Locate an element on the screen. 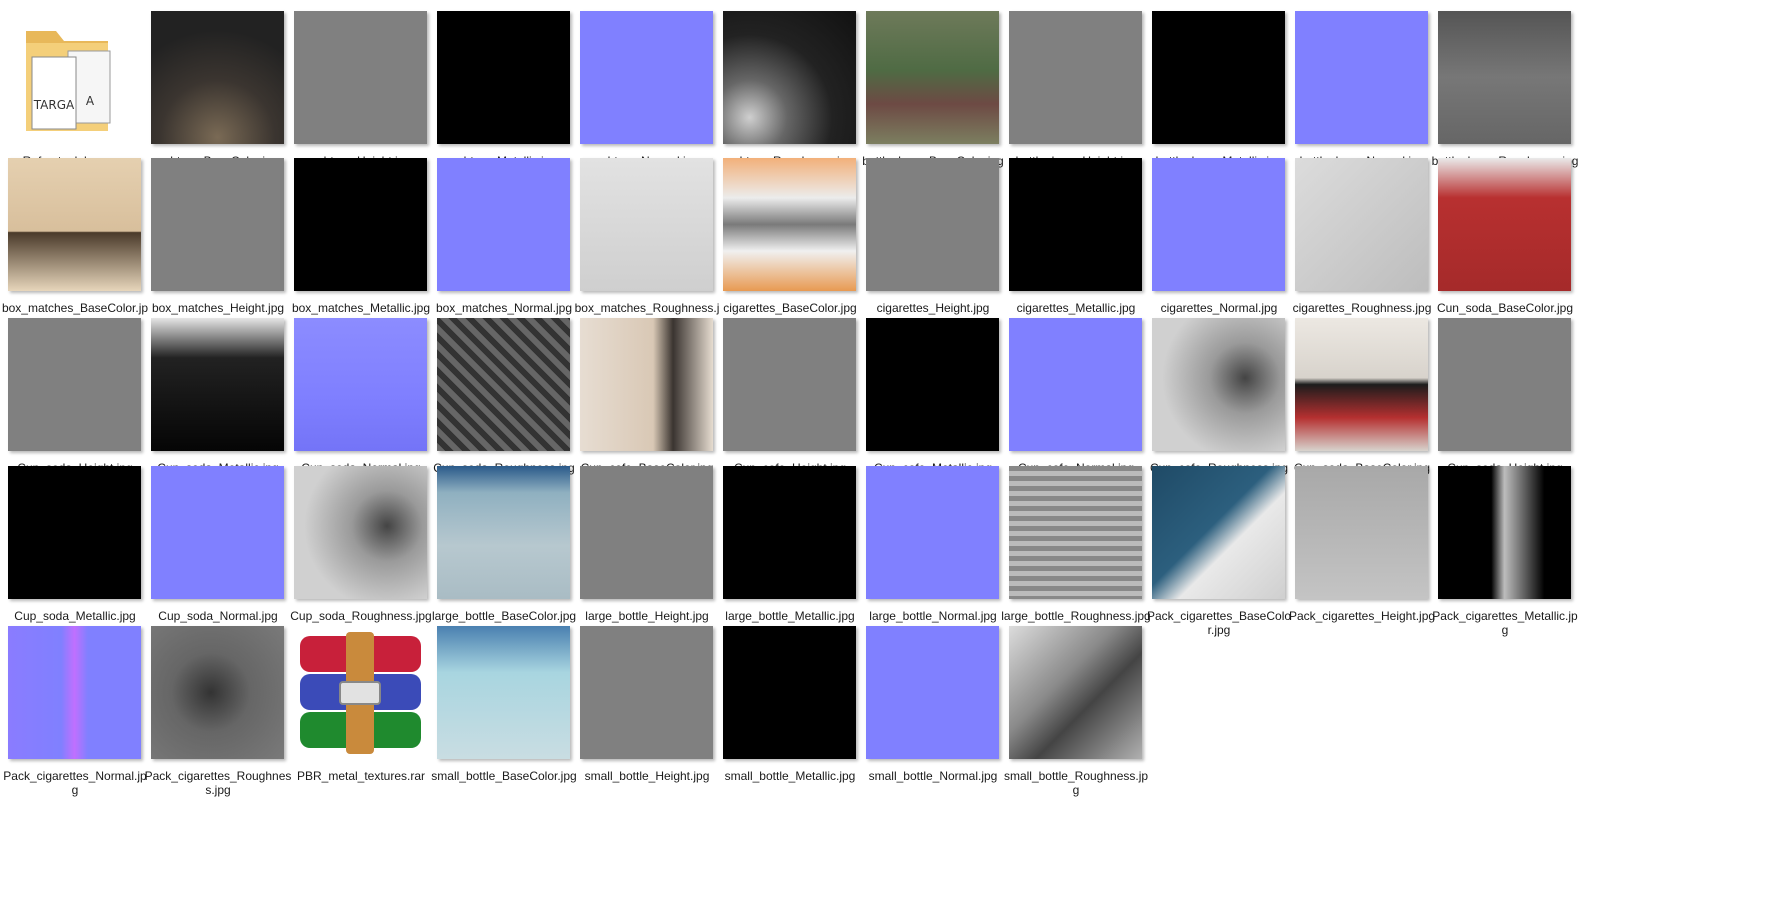 Image resolution: width=1768 pixels, height=920 pixels. file-name-label: Cup_soda_Metallic.jpg is located at coordinates (75, 616).